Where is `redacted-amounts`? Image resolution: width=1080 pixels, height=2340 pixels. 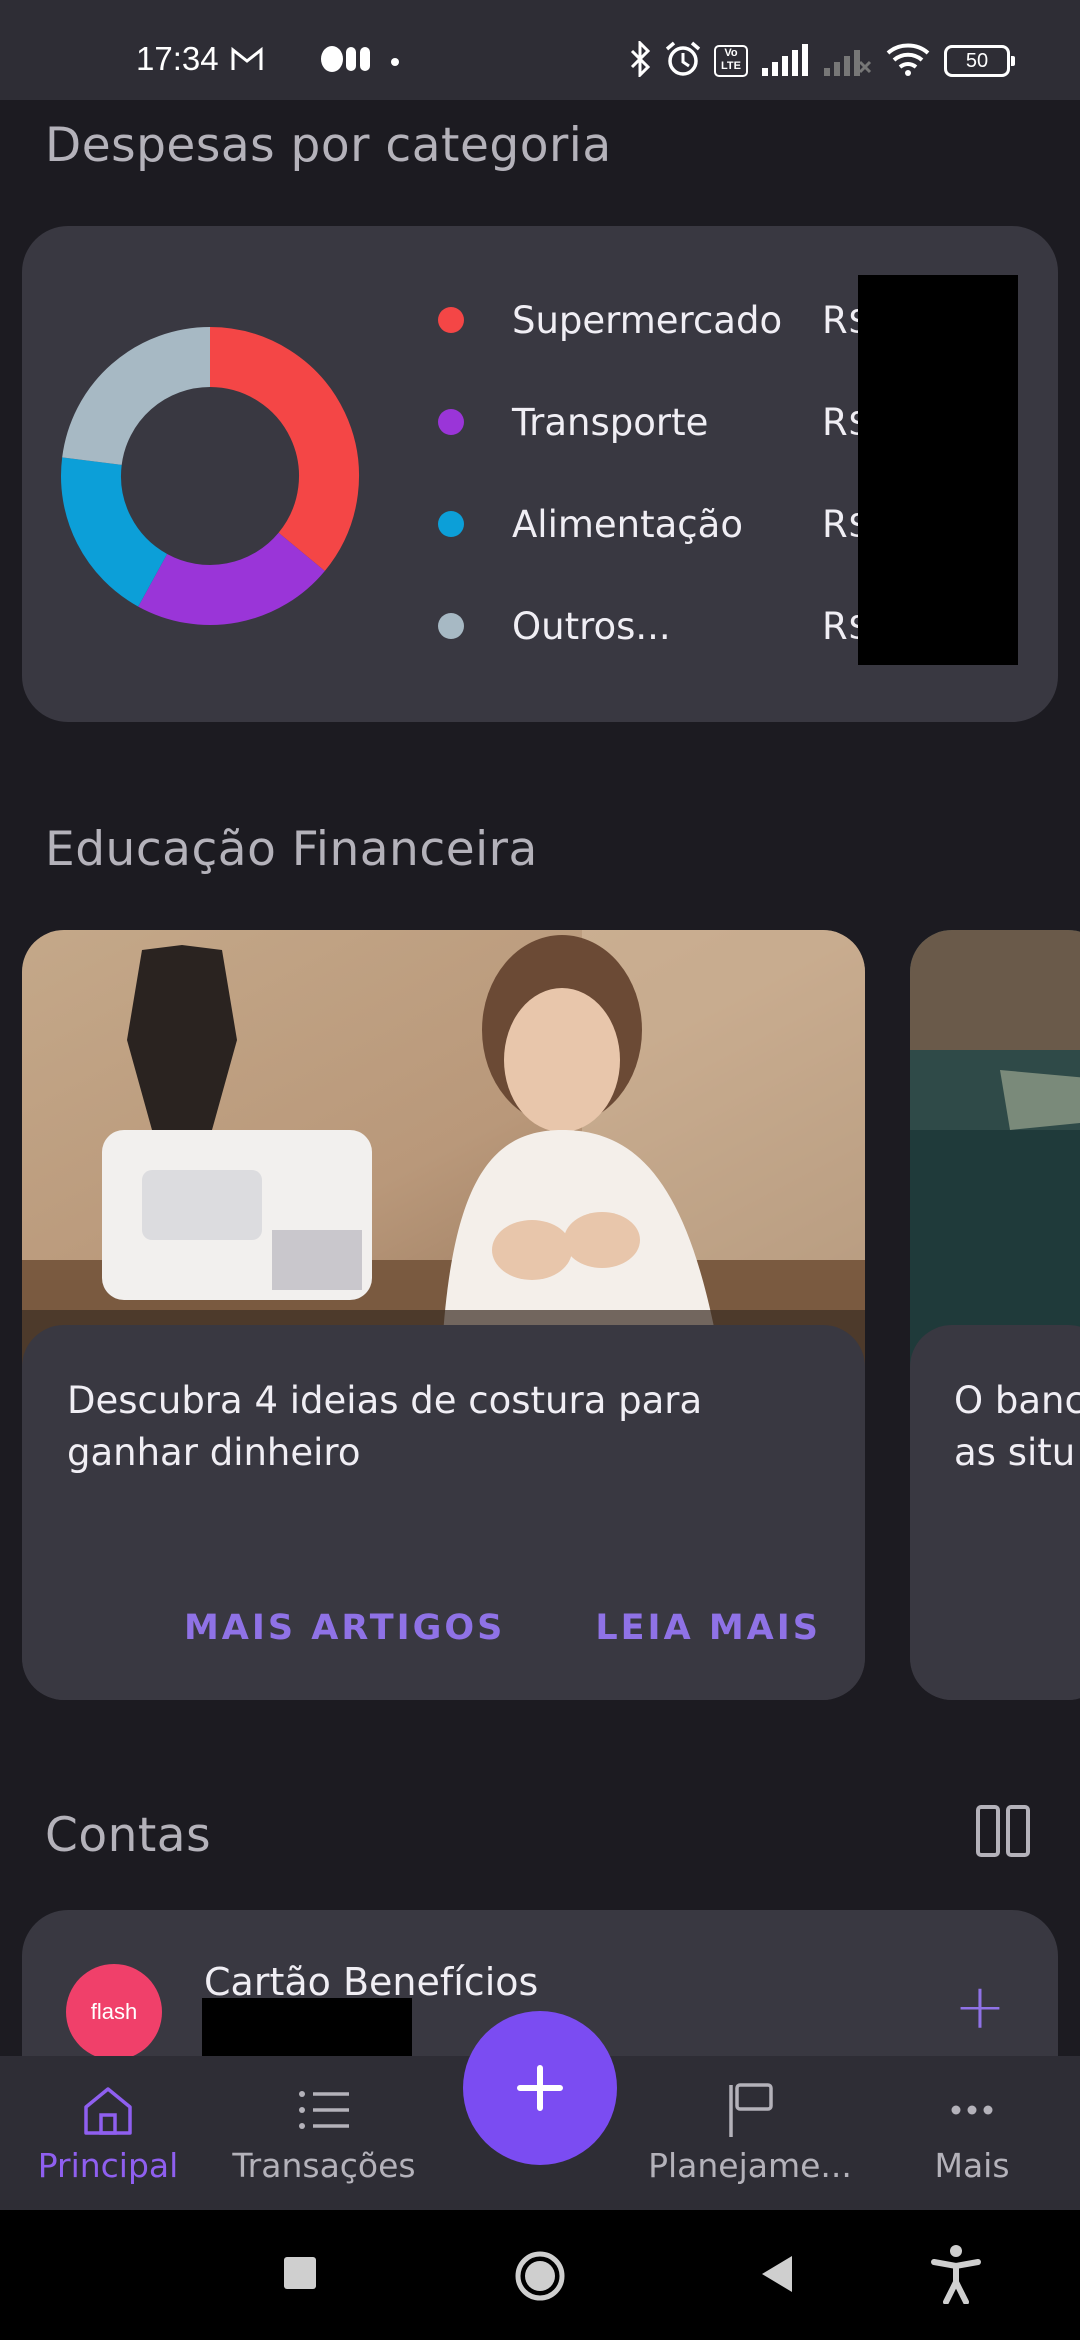 redacted-amounts is located at coordinates (938, 470).